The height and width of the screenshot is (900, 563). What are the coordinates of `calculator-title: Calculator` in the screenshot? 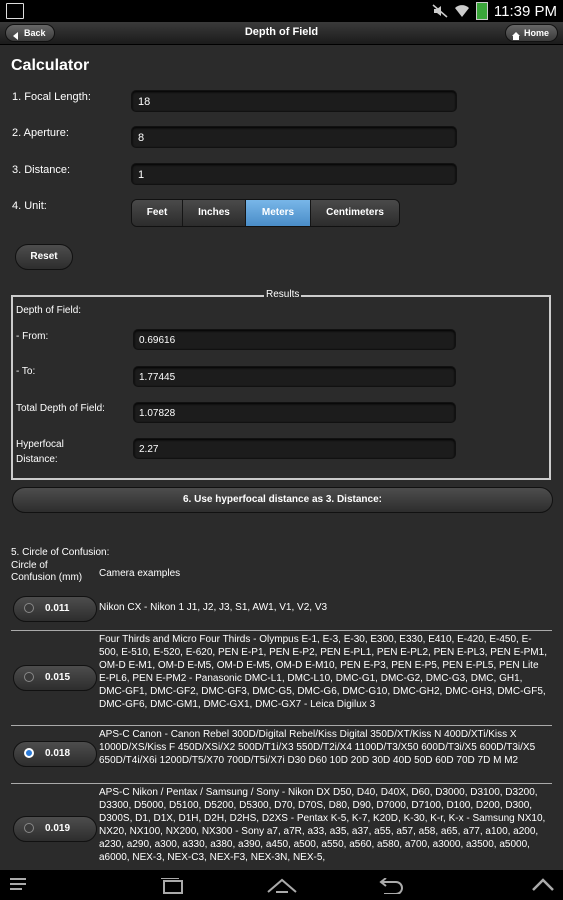 It's located at (50, 65).